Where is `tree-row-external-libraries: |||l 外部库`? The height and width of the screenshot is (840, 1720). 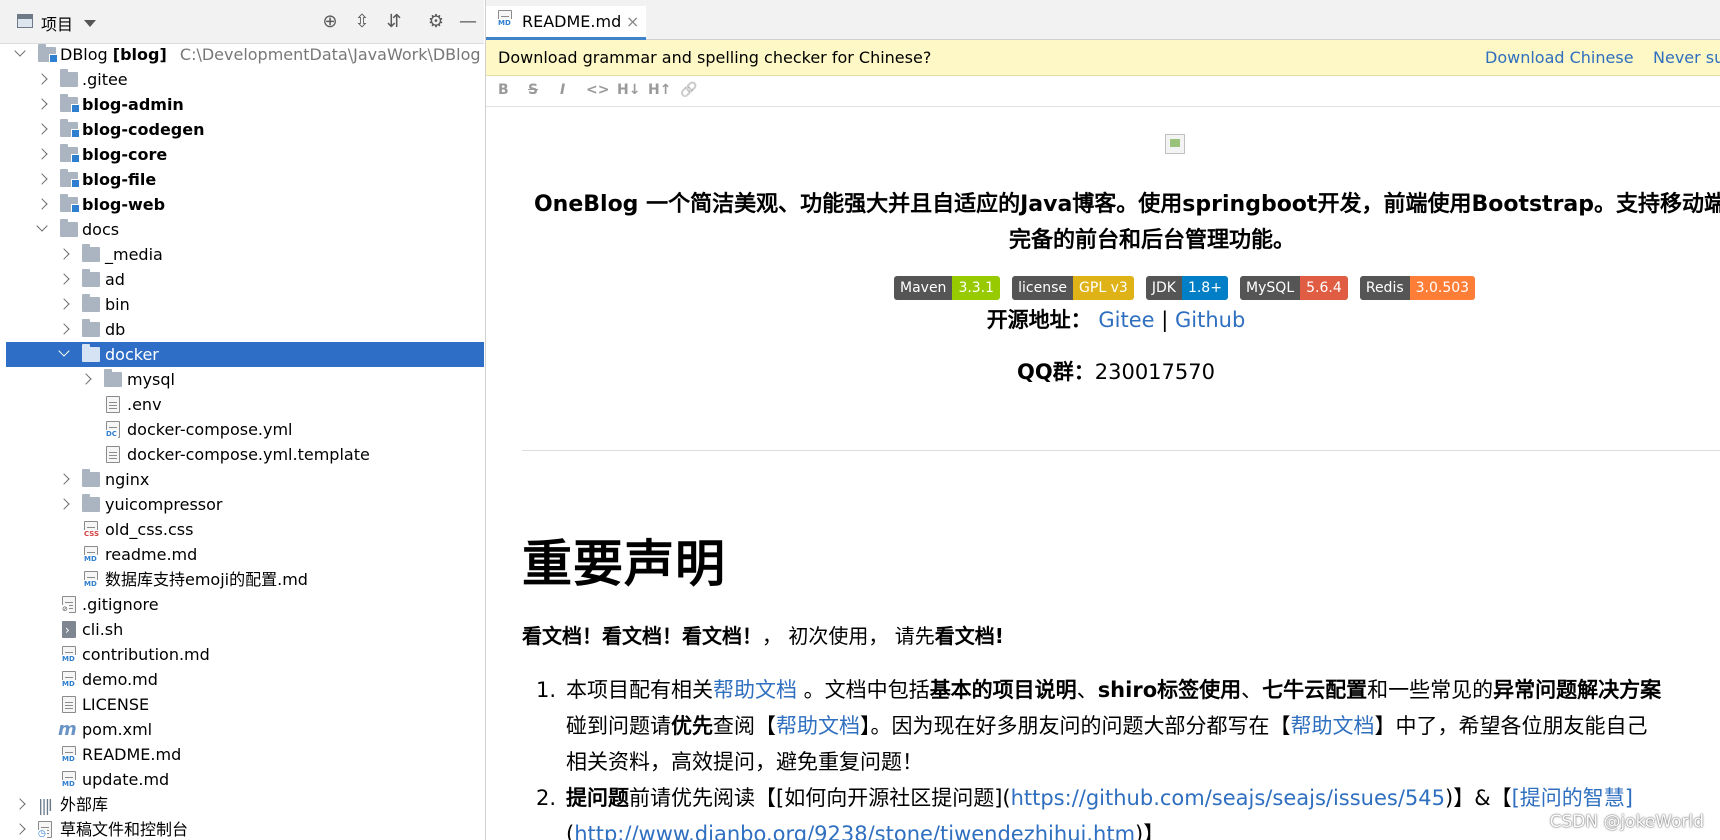
tree-row-external-libraries: |||l 外部库 is located at coordinates (242, 804).